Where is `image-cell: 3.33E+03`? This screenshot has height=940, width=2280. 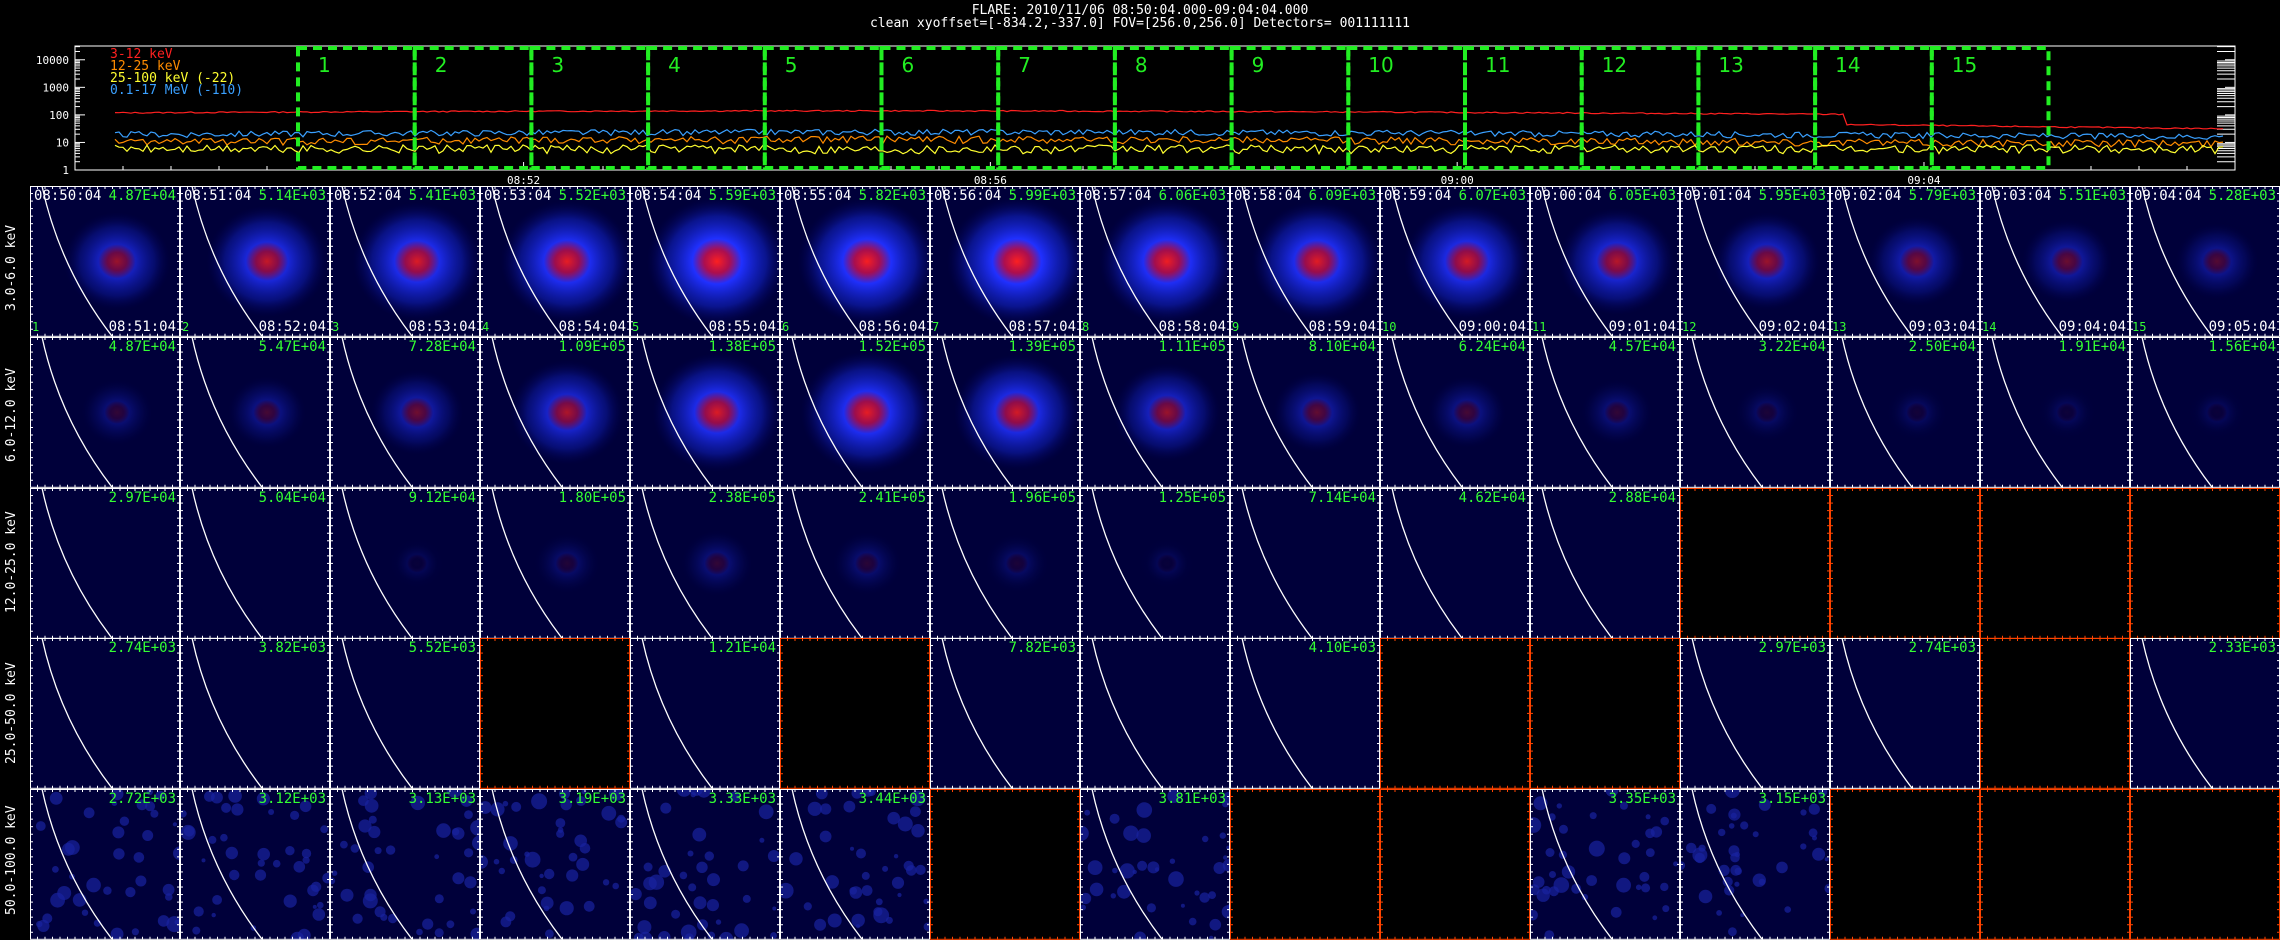
image-cell: 3.33E+03 is located at coordinates (705, 864).